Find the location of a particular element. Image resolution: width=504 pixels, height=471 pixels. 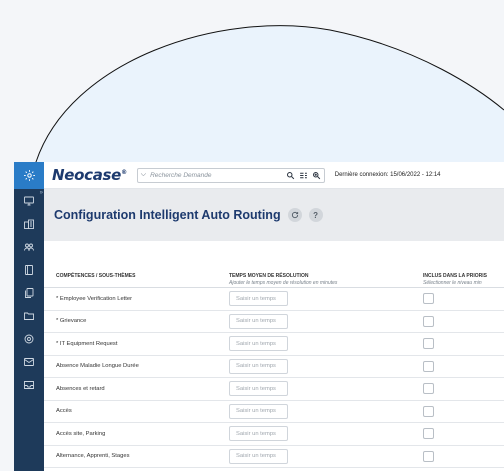

refresh-icon is located at coordinates (294, 215).